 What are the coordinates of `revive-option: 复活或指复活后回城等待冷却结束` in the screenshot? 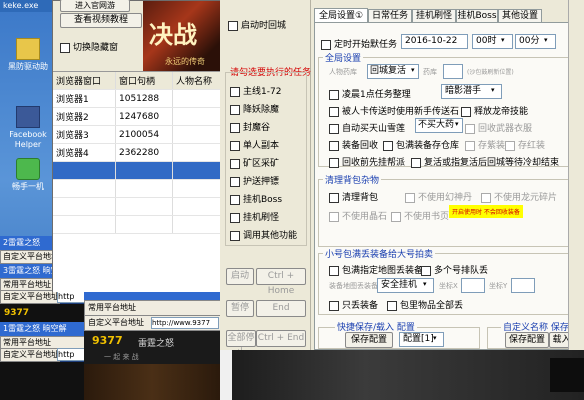 It's located at (485, 161).